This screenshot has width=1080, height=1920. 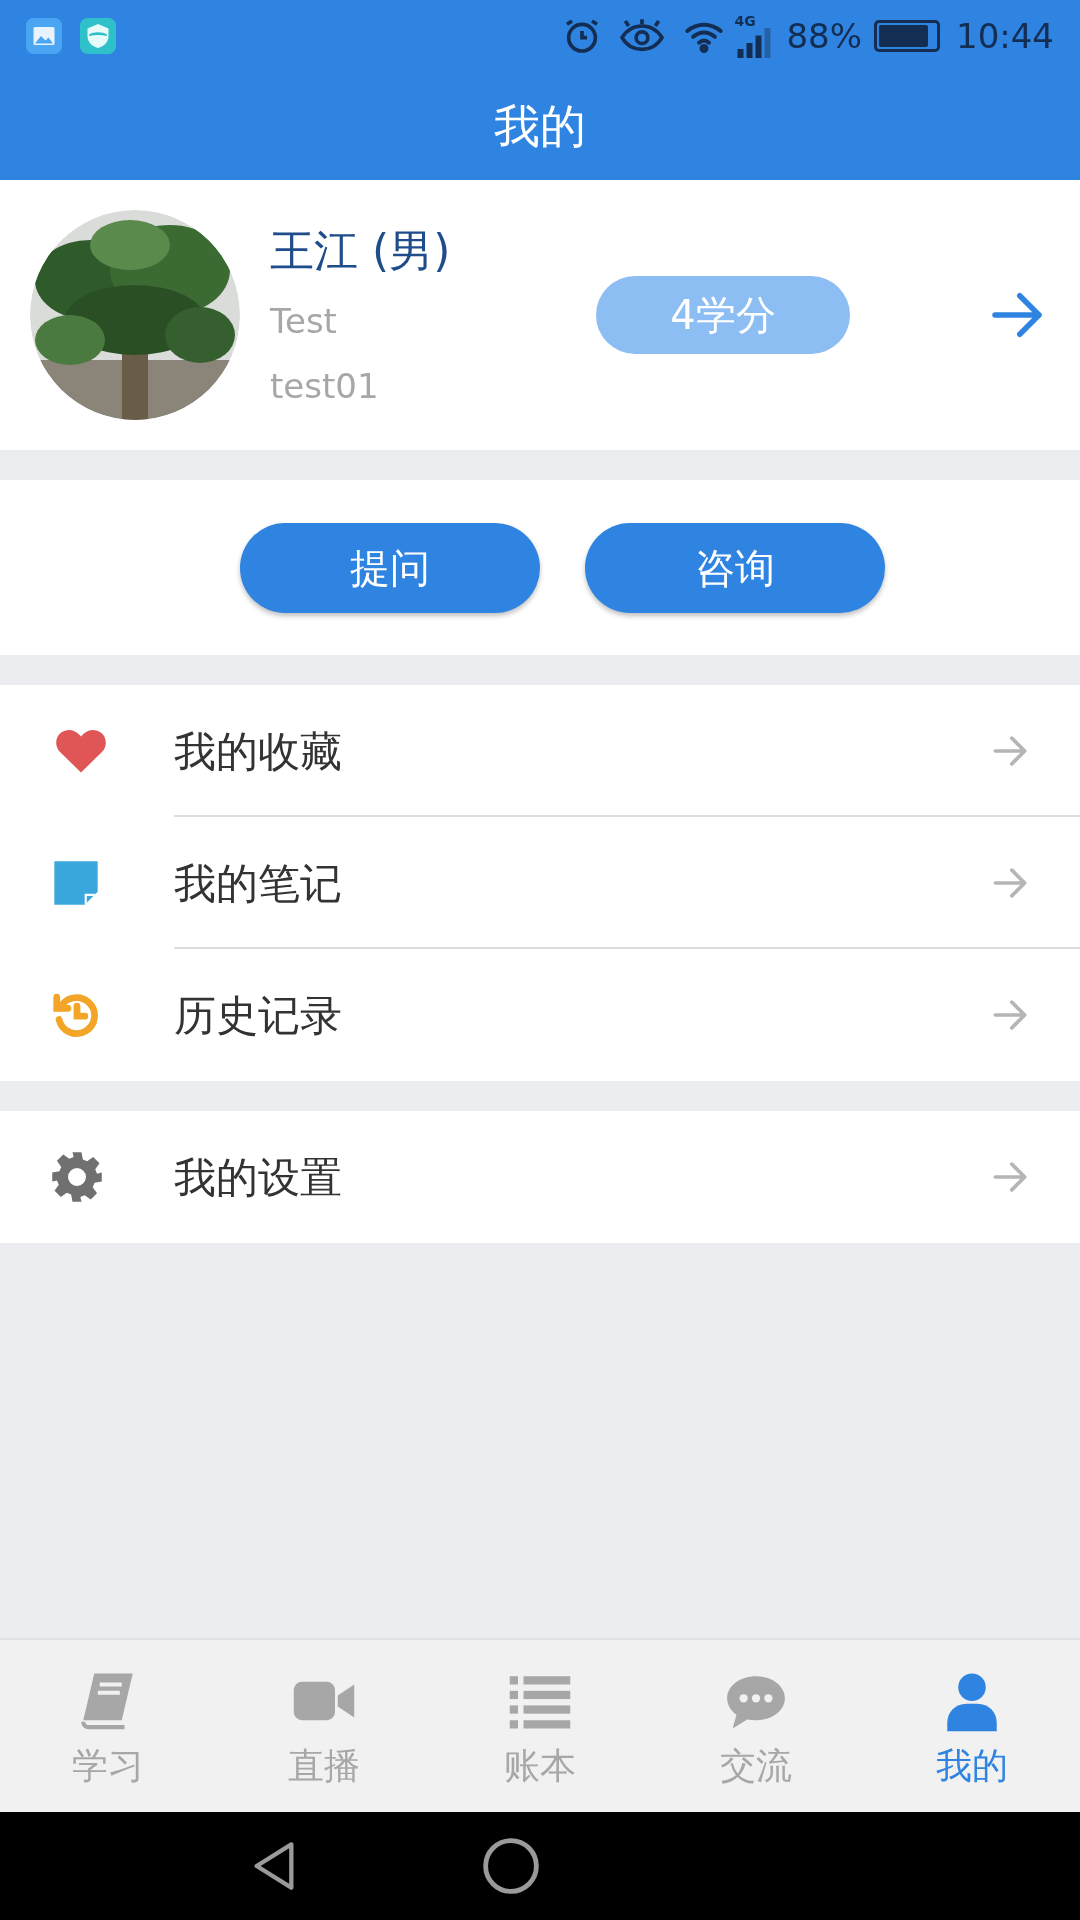 What do you see at coordinates (390, 567) in the screenshot?
I see `action-button: 提问` at bounding box center [390, 567].